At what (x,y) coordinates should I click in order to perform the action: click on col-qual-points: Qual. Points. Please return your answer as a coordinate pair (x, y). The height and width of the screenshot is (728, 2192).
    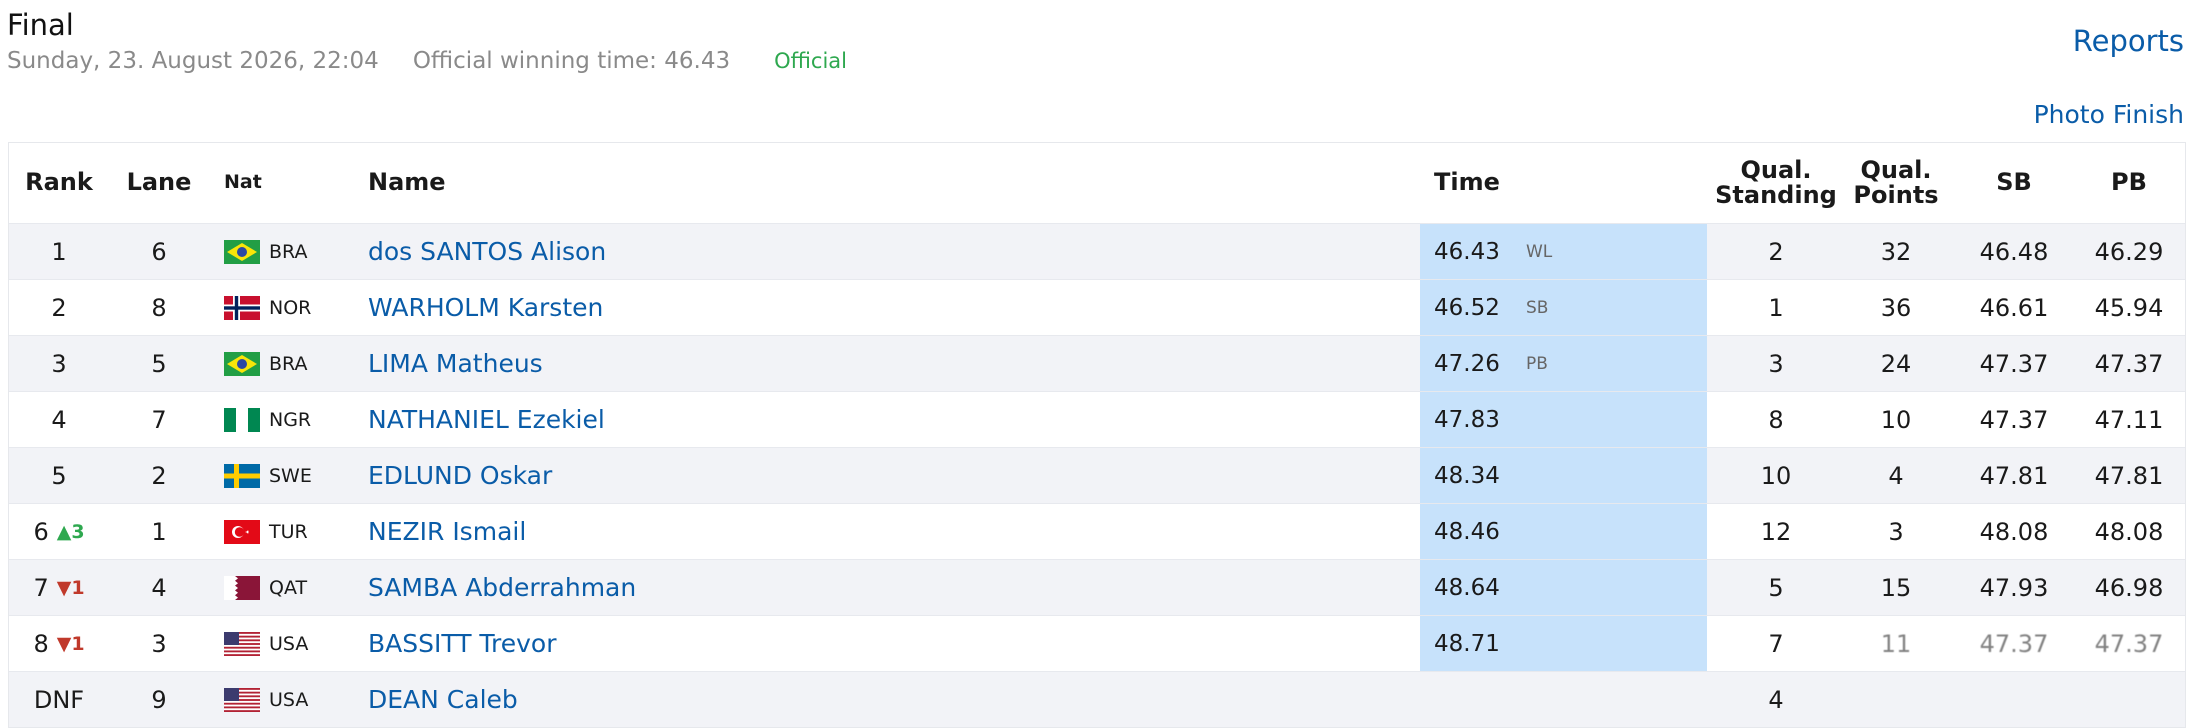
    Looking at the image, I should click on (1896, 182).